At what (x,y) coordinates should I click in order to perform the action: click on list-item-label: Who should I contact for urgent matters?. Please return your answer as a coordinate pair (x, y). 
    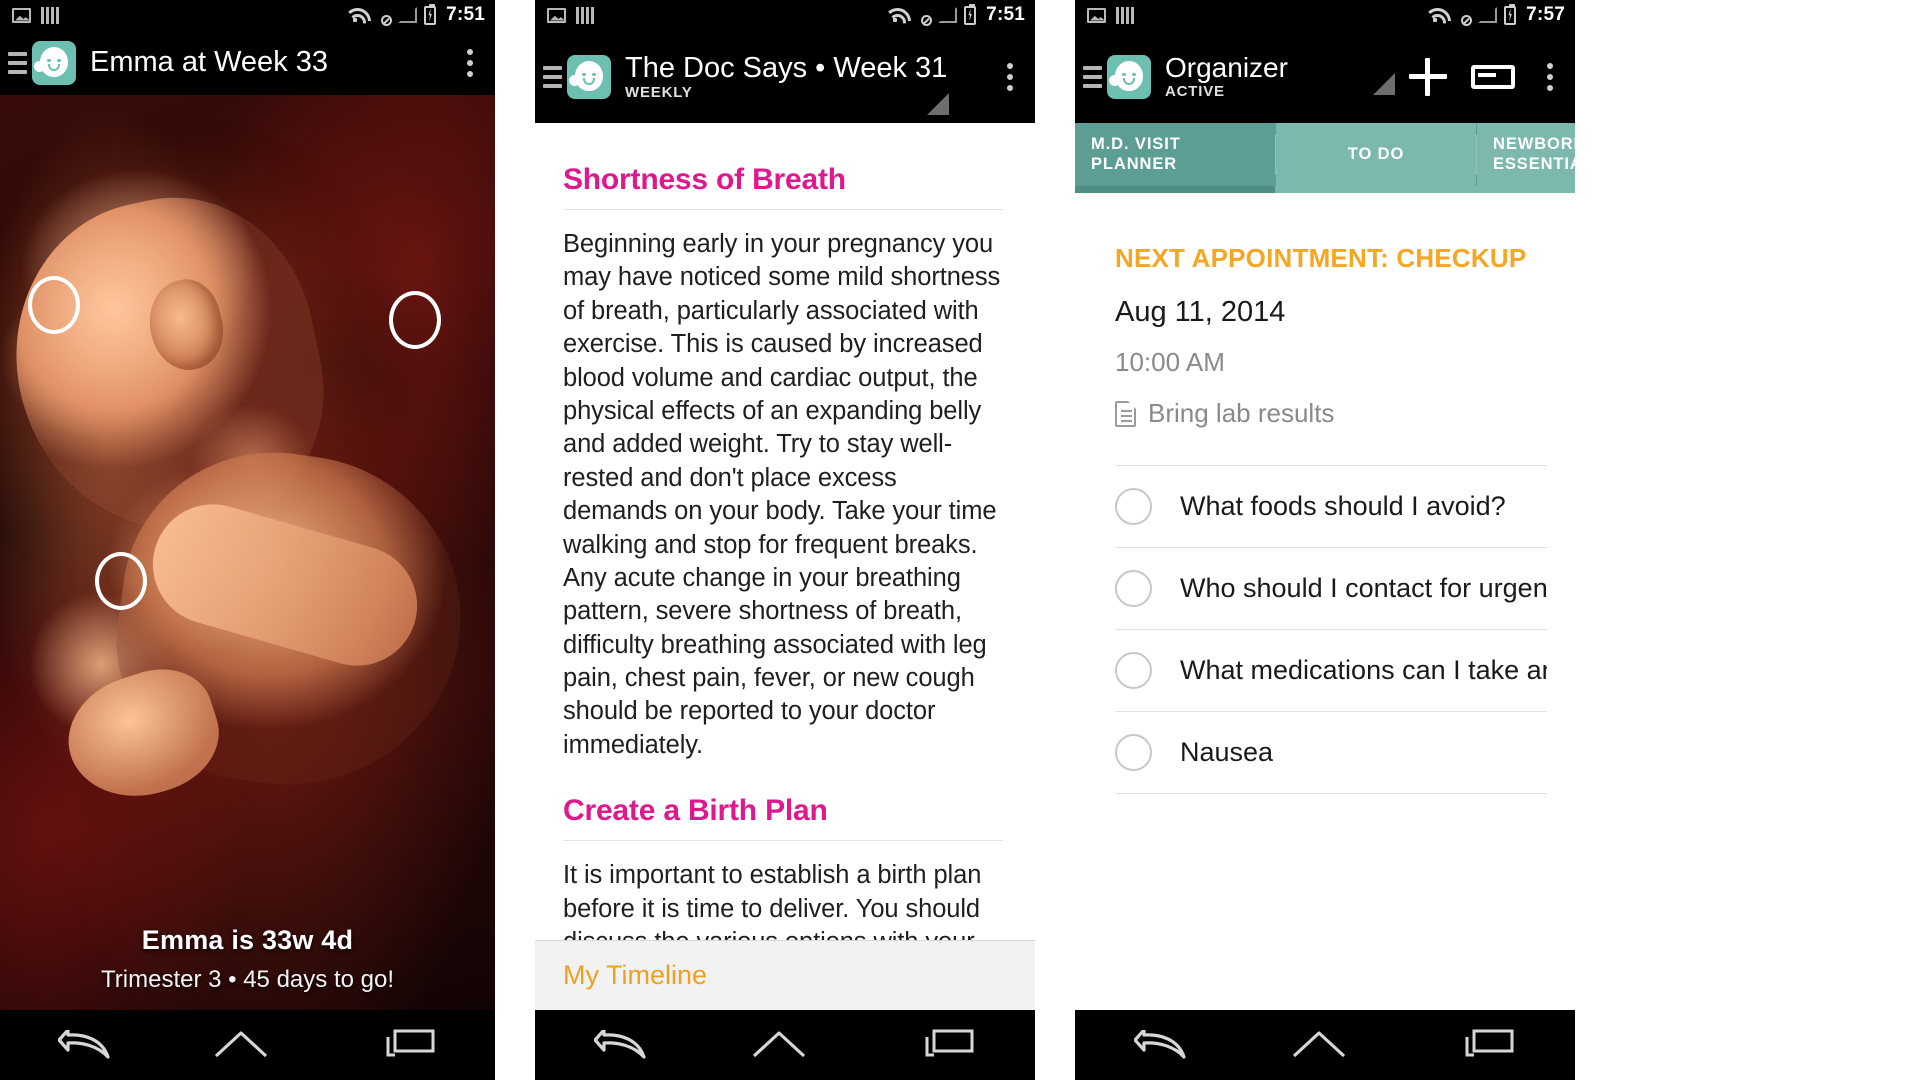
    Looking at the image, I should click on (1363, 588).